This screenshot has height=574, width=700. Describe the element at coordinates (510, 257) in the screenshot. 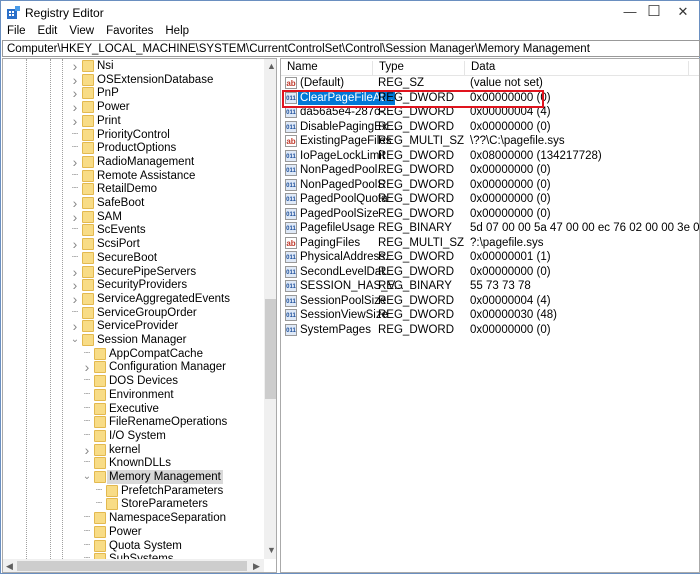

I see `value-data: 0x00000001 (1)` at that location.